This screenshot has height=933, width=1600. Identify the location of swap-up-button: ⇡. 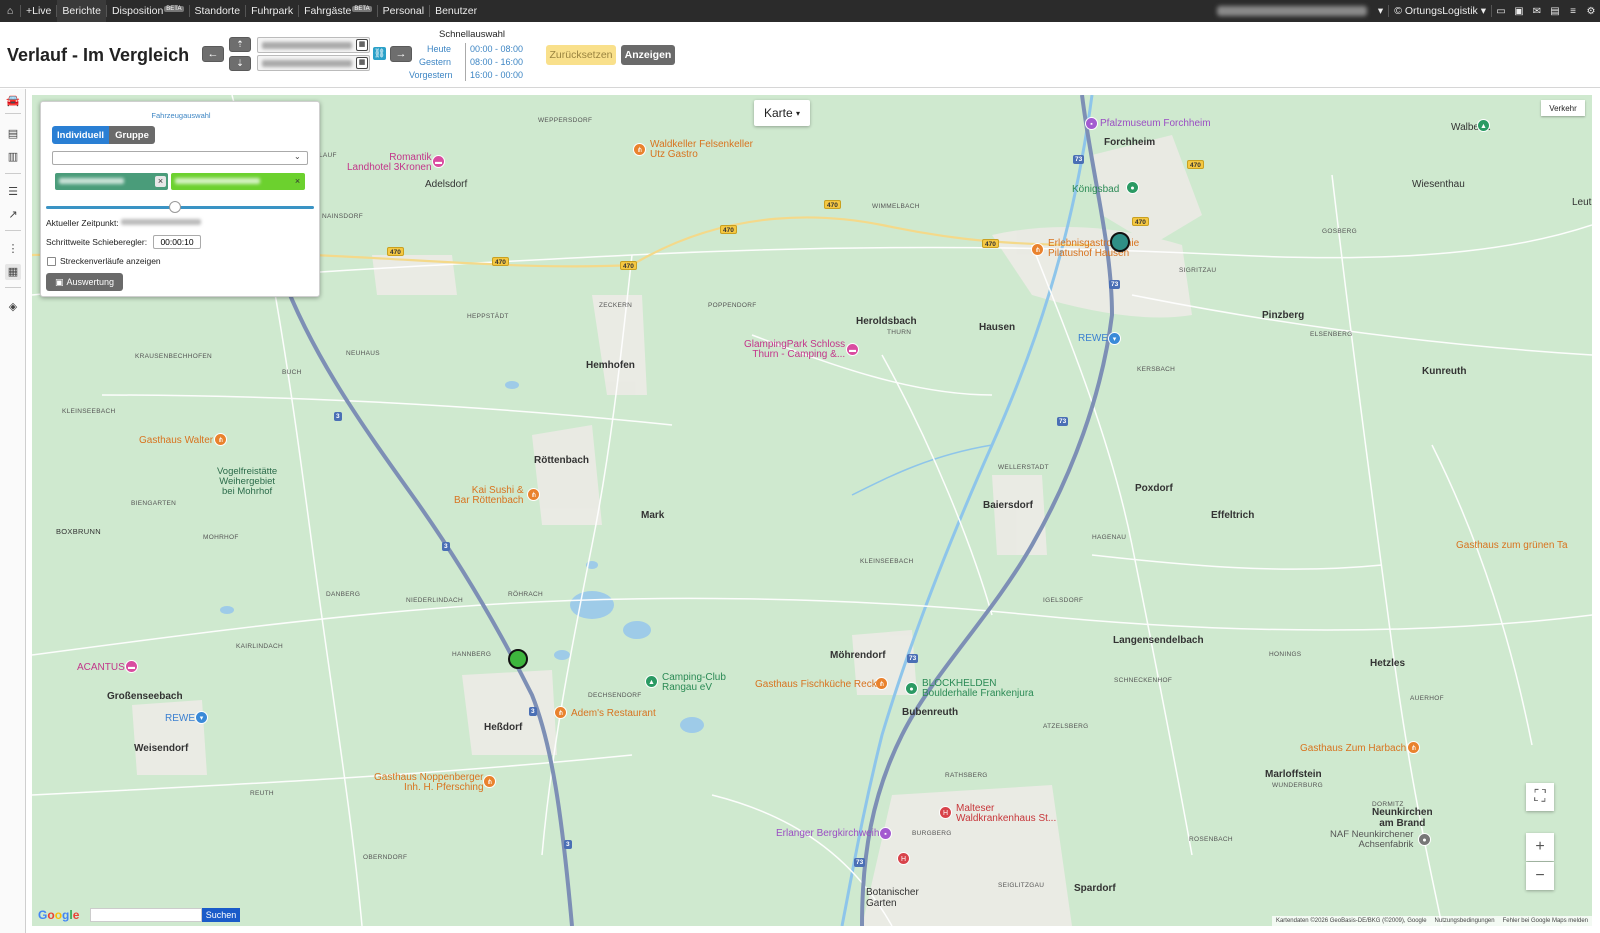
(240, 44).